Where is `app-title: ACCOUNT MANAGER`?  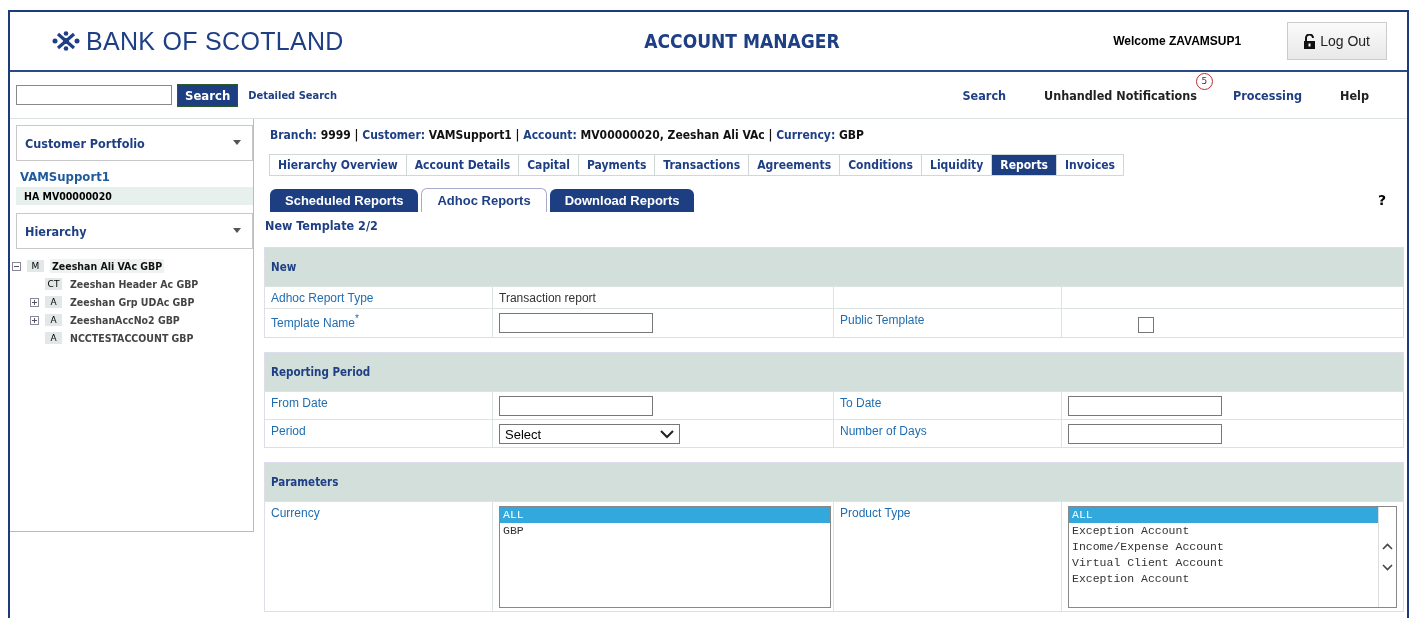 app-title: ACCOUNT MANAGER is located at coordinates (742, 41).